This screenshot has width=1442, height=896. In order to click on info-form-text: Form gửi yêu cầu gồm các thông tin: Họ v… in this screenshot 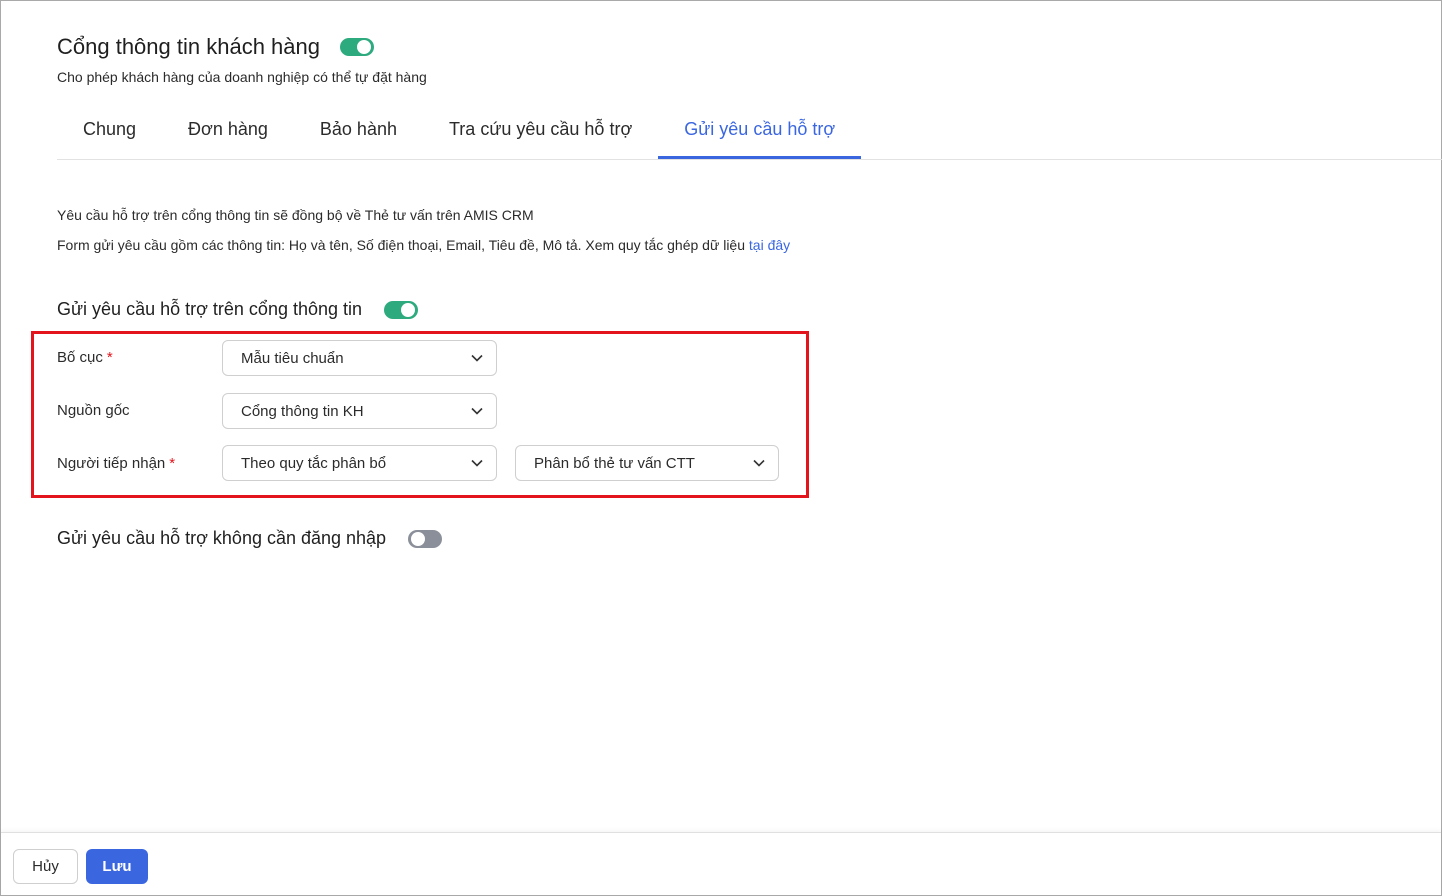, I will do `click(401, 245)`.